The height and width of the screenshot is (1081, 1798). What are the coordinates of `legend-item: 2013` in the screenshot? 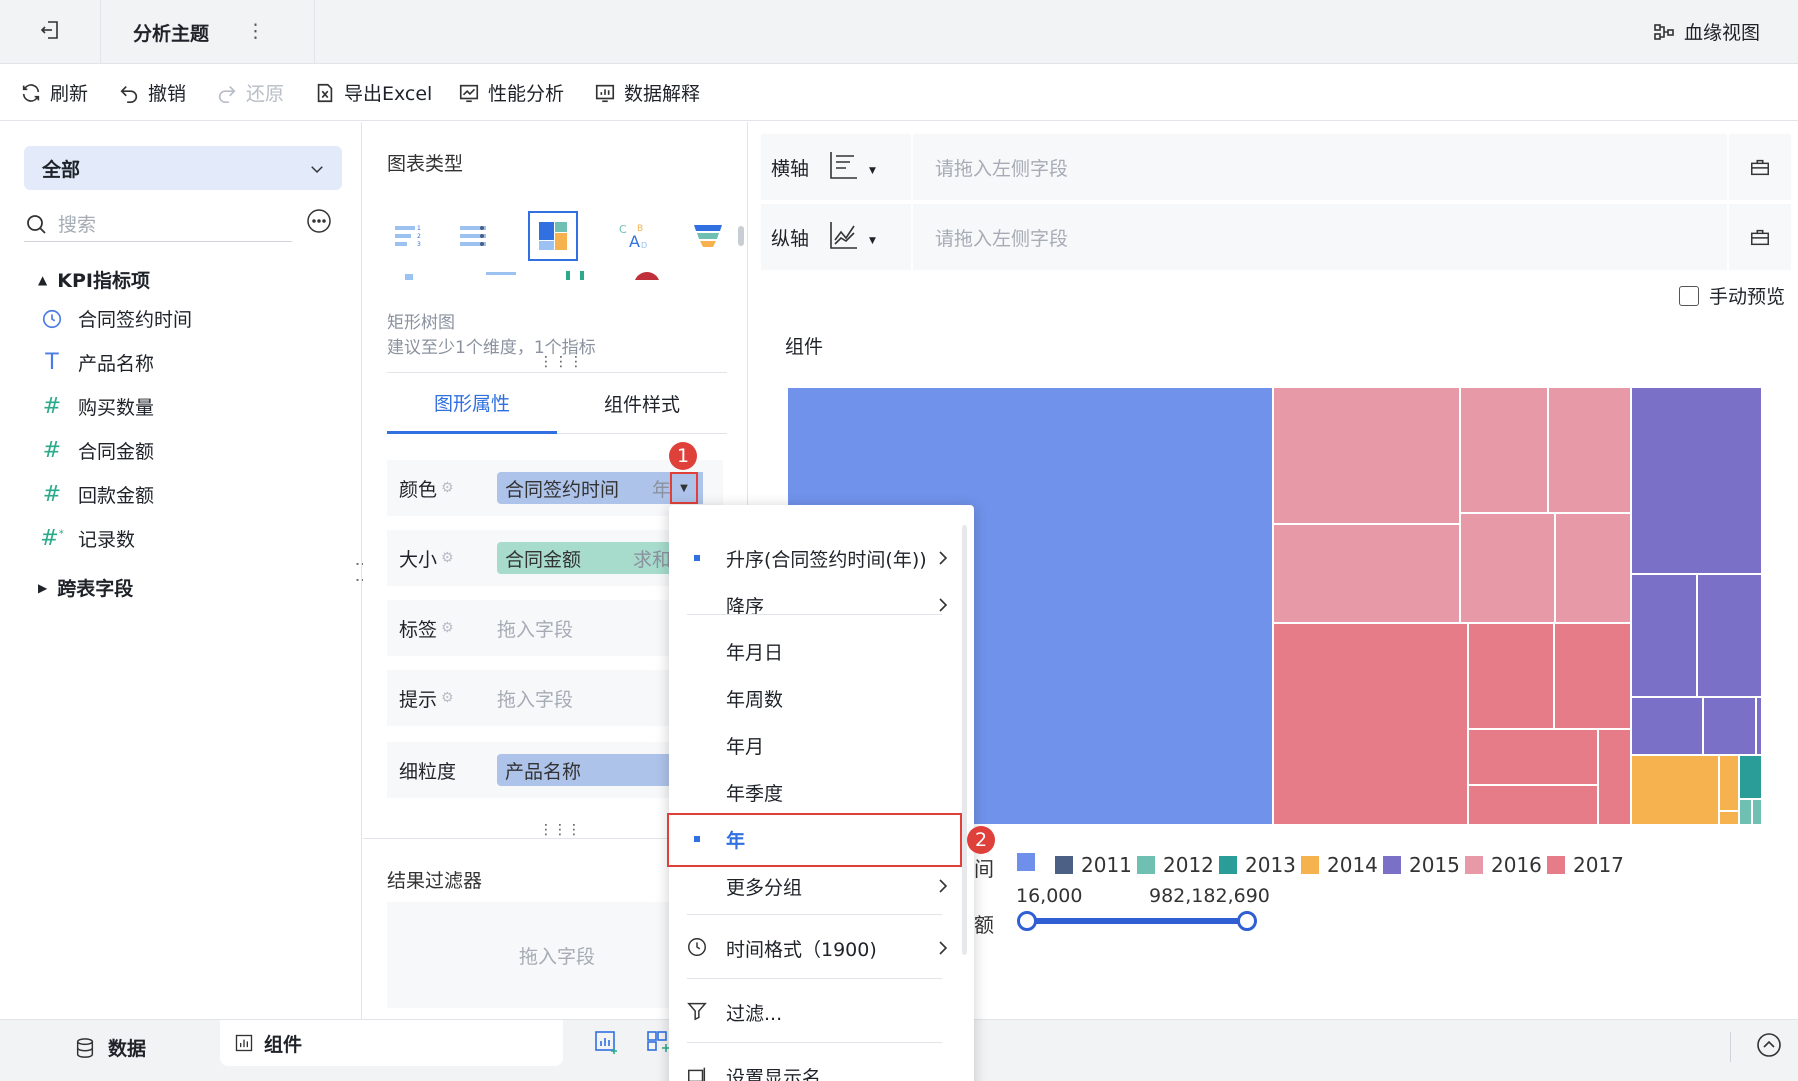 It's located at (1257, 865).